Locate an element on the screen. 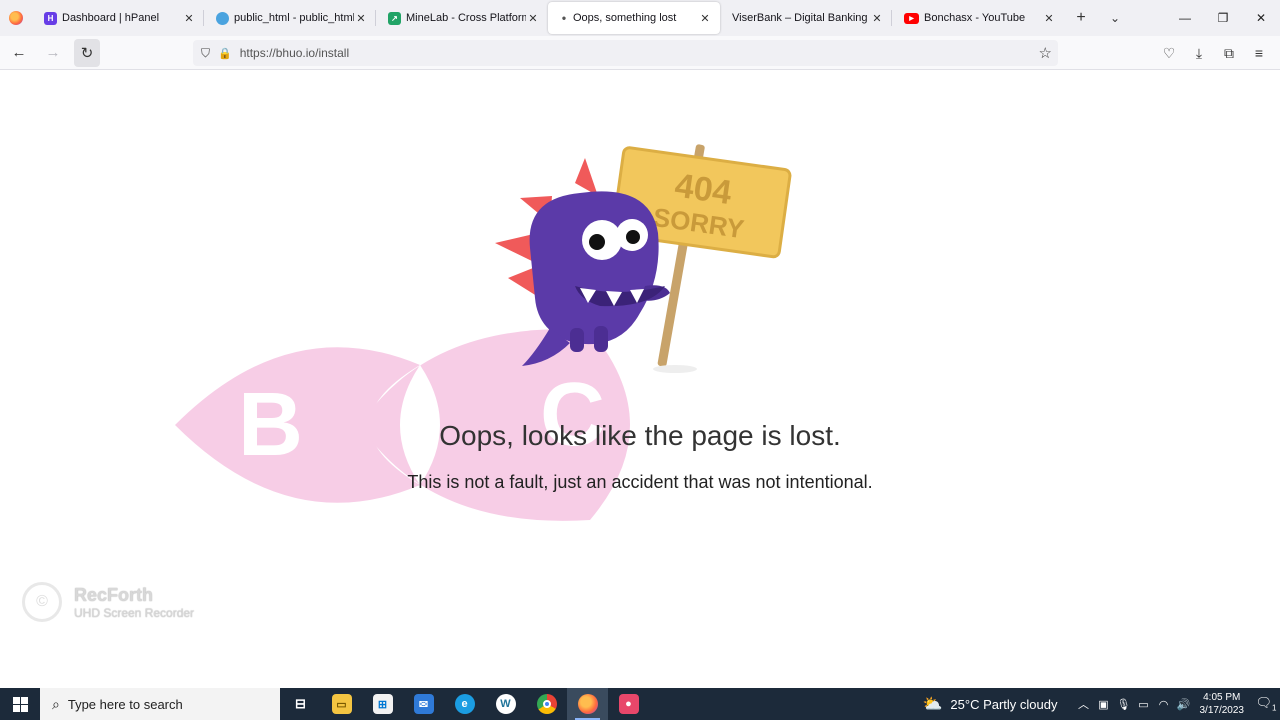  search-placeholder: Type here to search is located at coordinates (125, 704).